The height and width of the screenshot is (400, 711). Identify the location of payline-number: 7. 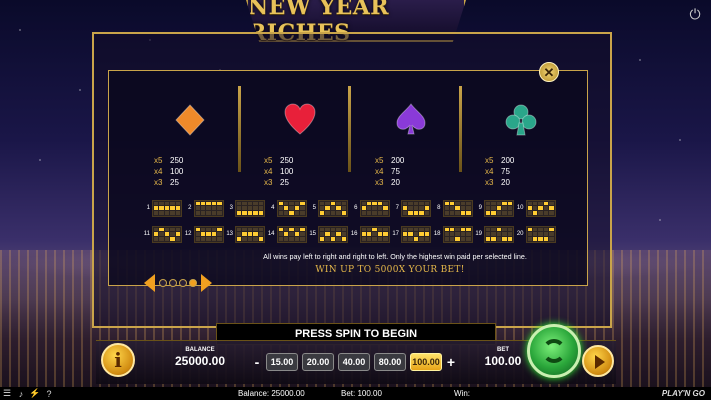
(397, 208).